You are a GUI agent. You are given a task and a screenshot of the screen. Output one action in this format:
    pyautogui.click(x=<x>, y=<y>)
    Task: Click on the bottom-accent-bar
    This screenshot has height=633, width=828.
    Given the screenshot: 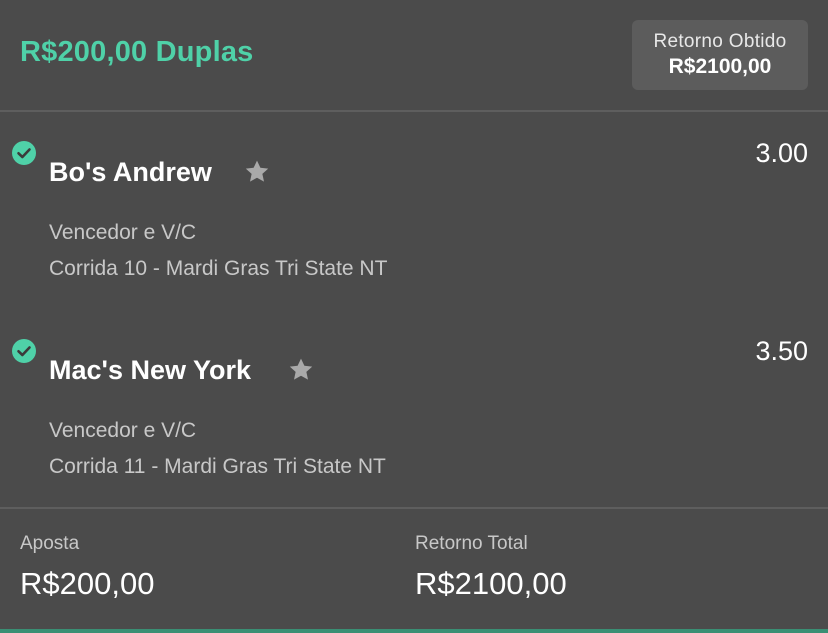 What is the action you would take?
    pyautogui.click(x=414, y=631)
    